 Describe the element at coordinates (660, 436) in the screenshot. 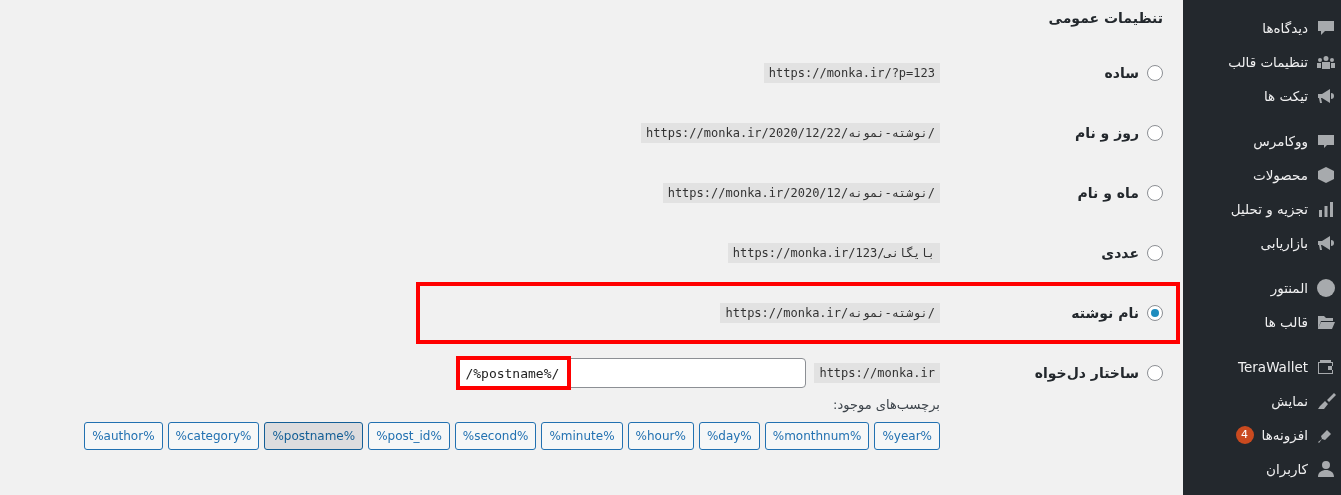

I see `tag-button: %hour%` at that location.